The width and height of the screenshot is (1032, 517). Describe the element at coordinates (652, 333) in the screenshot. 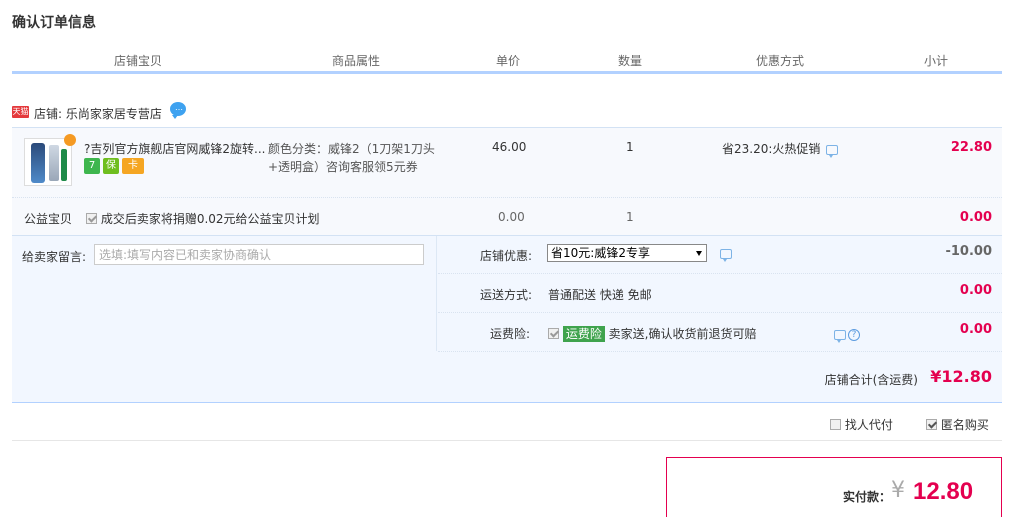

I see `insurance-option: 运费险 卖家送,确认收货前退货可赔` at that location.